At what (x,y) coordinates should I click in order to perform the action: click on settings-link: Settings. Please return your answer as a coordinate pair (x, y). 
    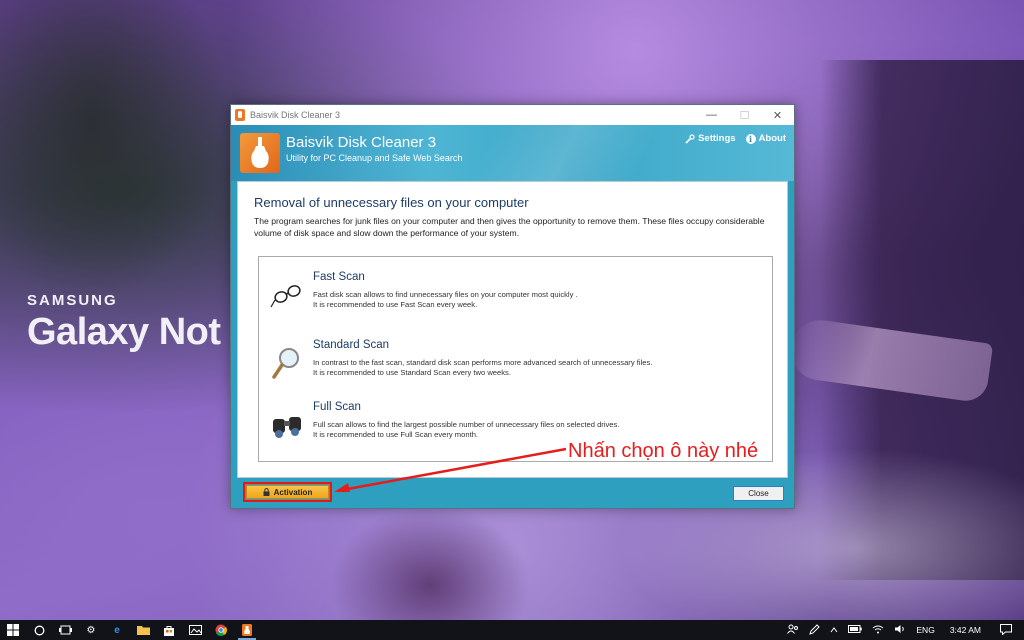
    Looking at the image, I should click on (710, 138).